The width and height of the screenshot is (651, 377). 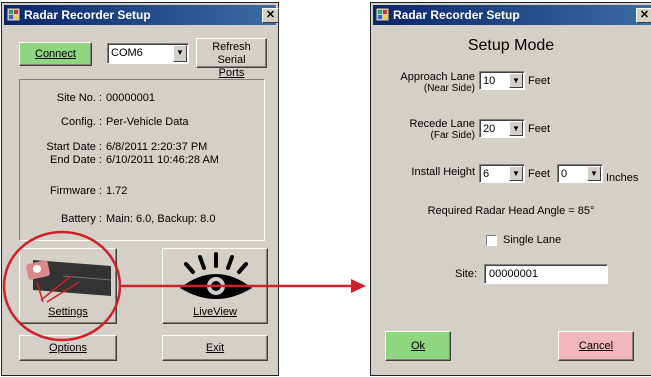 I want to click on install-feet-select: 6 ▼, so click(x=502, y=173).